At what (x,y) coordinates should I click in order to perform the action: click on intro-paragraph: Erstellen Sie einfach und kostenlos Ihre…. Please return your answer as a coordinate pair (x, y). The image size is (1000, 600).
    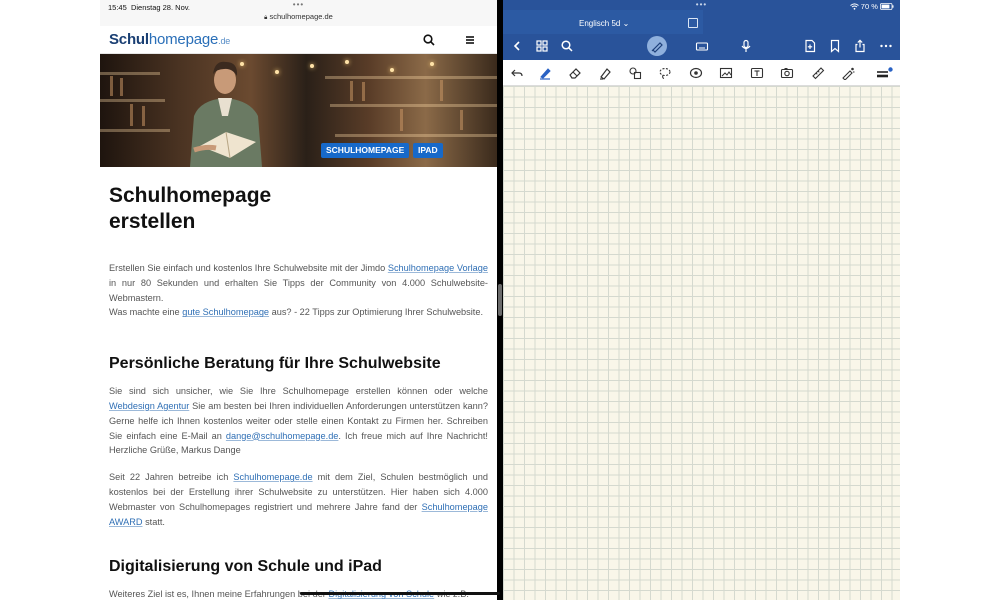
    Looking at the image, I should click on (298, 290).